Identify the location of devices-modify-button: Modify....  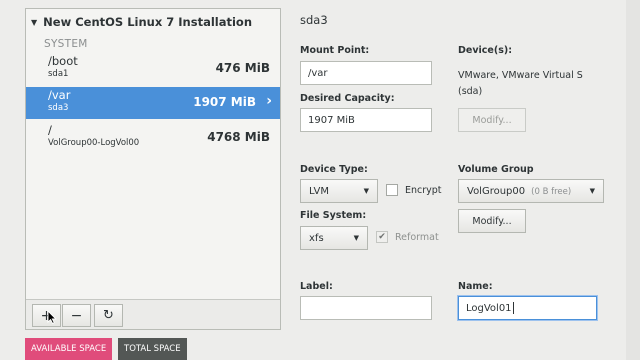
(492, 120).